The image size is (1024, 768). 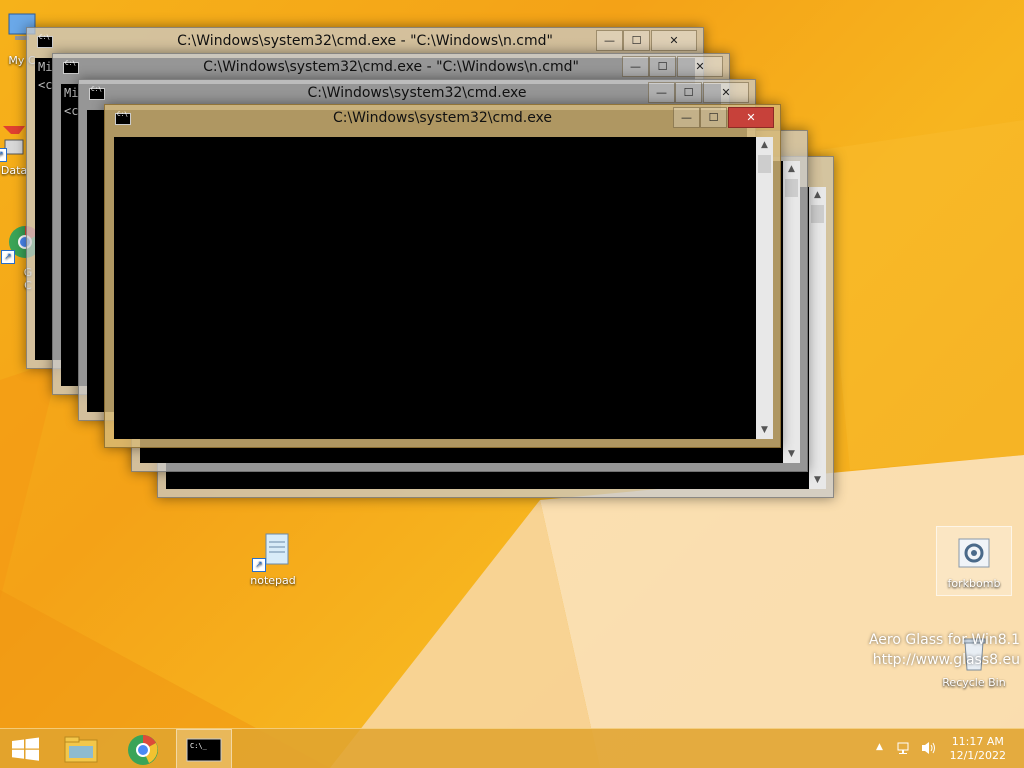 I want to click on chrome-icon, so click(x=143, y=750).